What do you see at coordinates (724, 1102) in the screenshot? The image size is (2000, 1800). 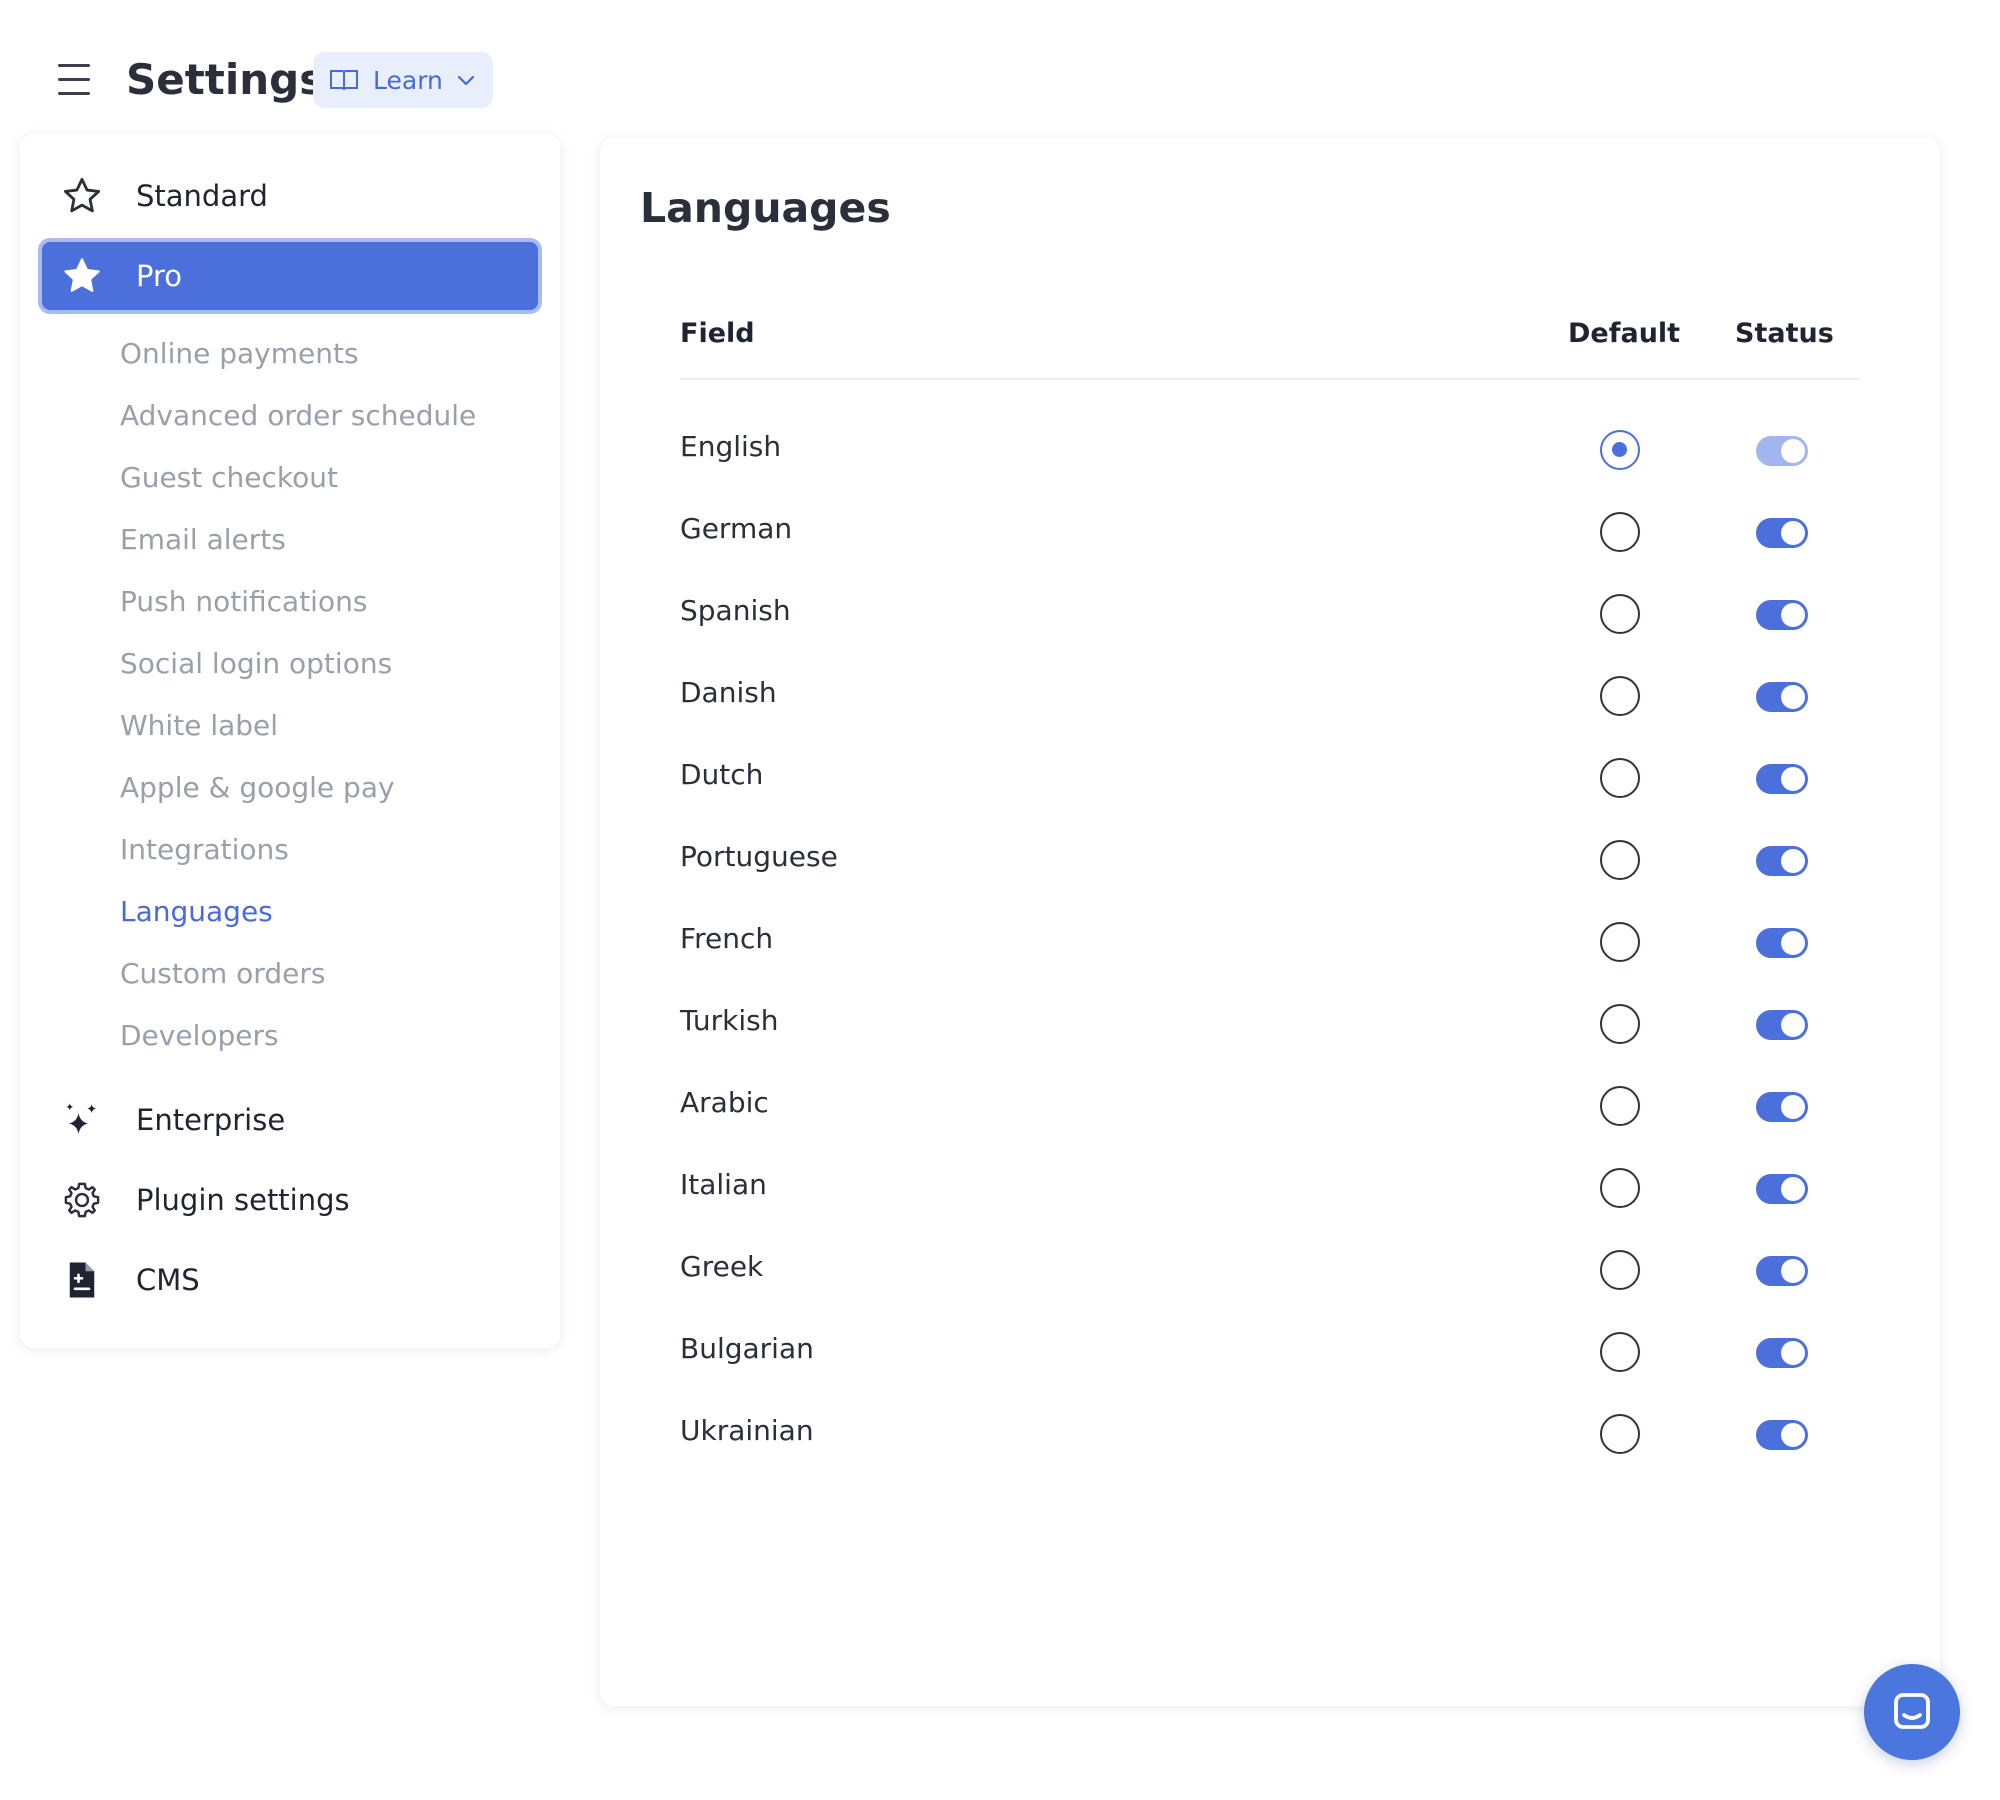 I see `language-name: Arabic` at bounding box center [724, 1102].